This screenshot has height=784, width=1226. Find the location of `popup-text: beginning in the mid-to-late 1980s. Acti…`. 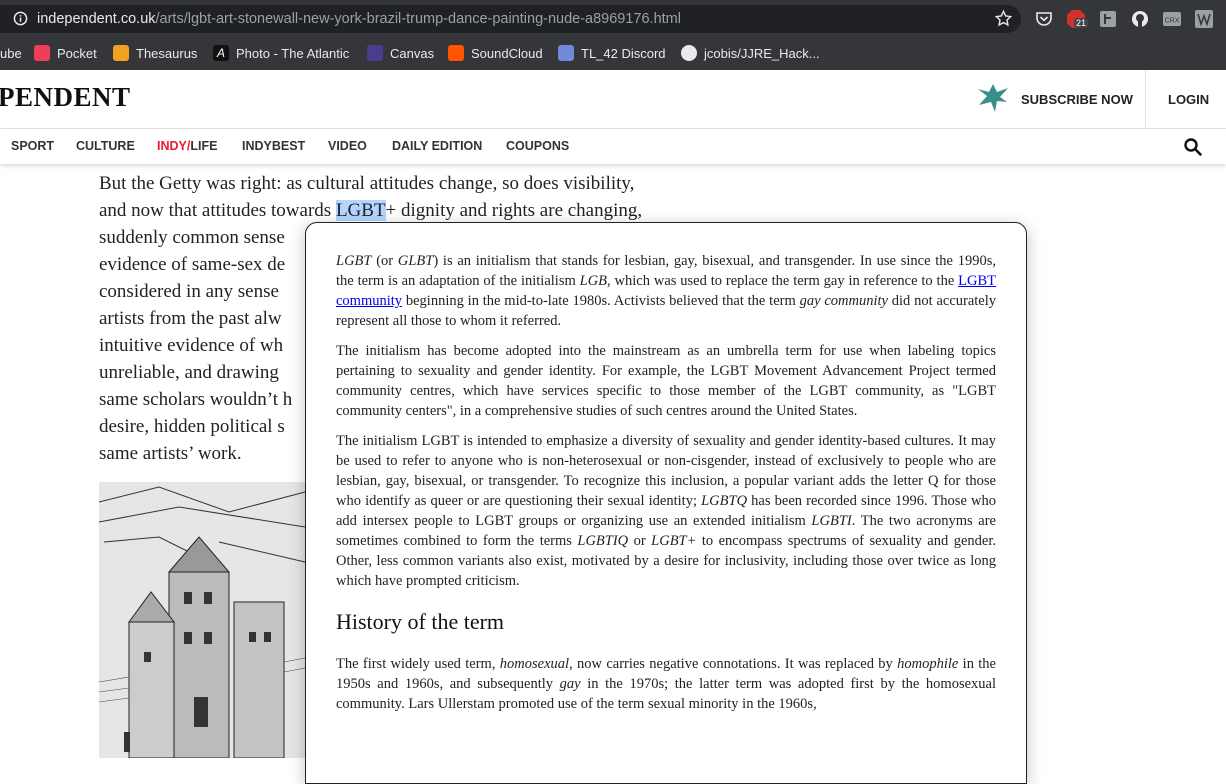

popup-text: beginning in the mid-to-late 1980s. Acti… is located at coordinates (601, 301).